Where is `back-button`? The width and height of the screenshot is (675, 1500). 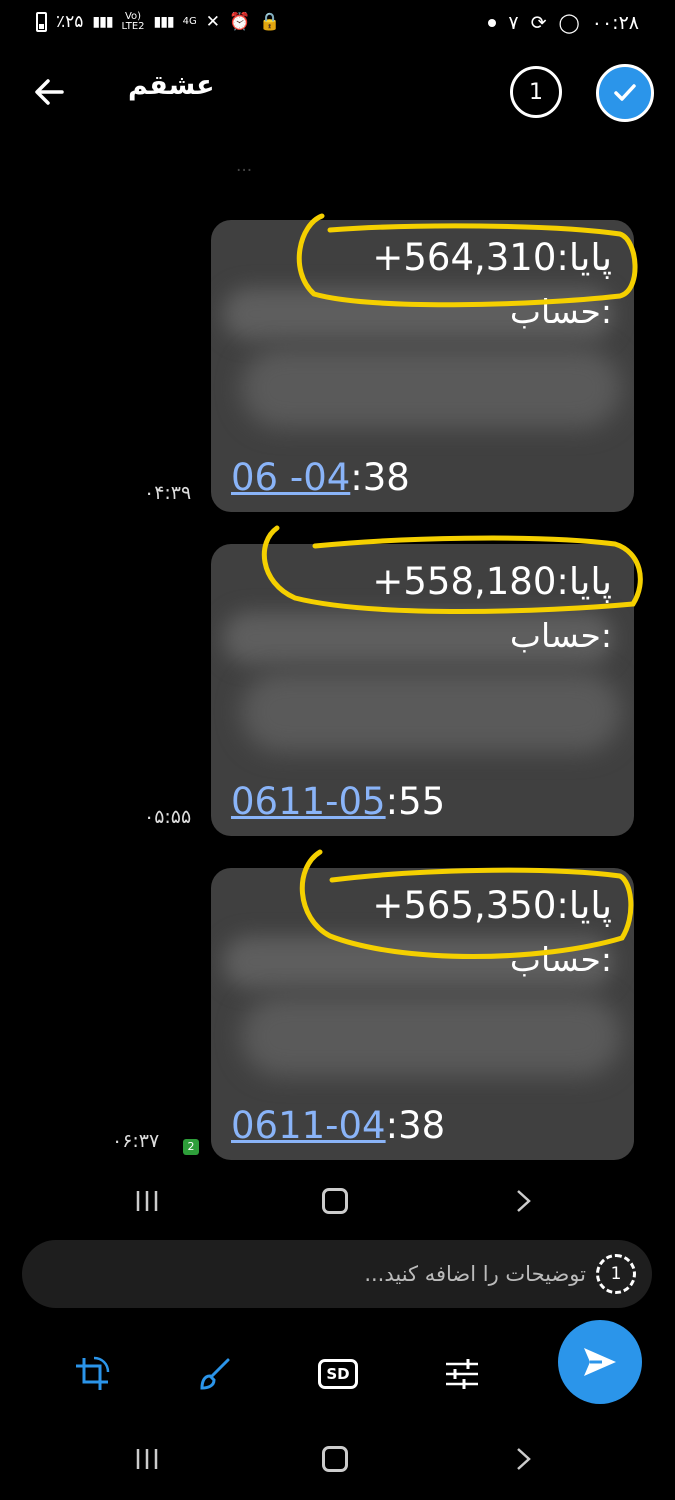 back-button is located at coordinates (50, 92).